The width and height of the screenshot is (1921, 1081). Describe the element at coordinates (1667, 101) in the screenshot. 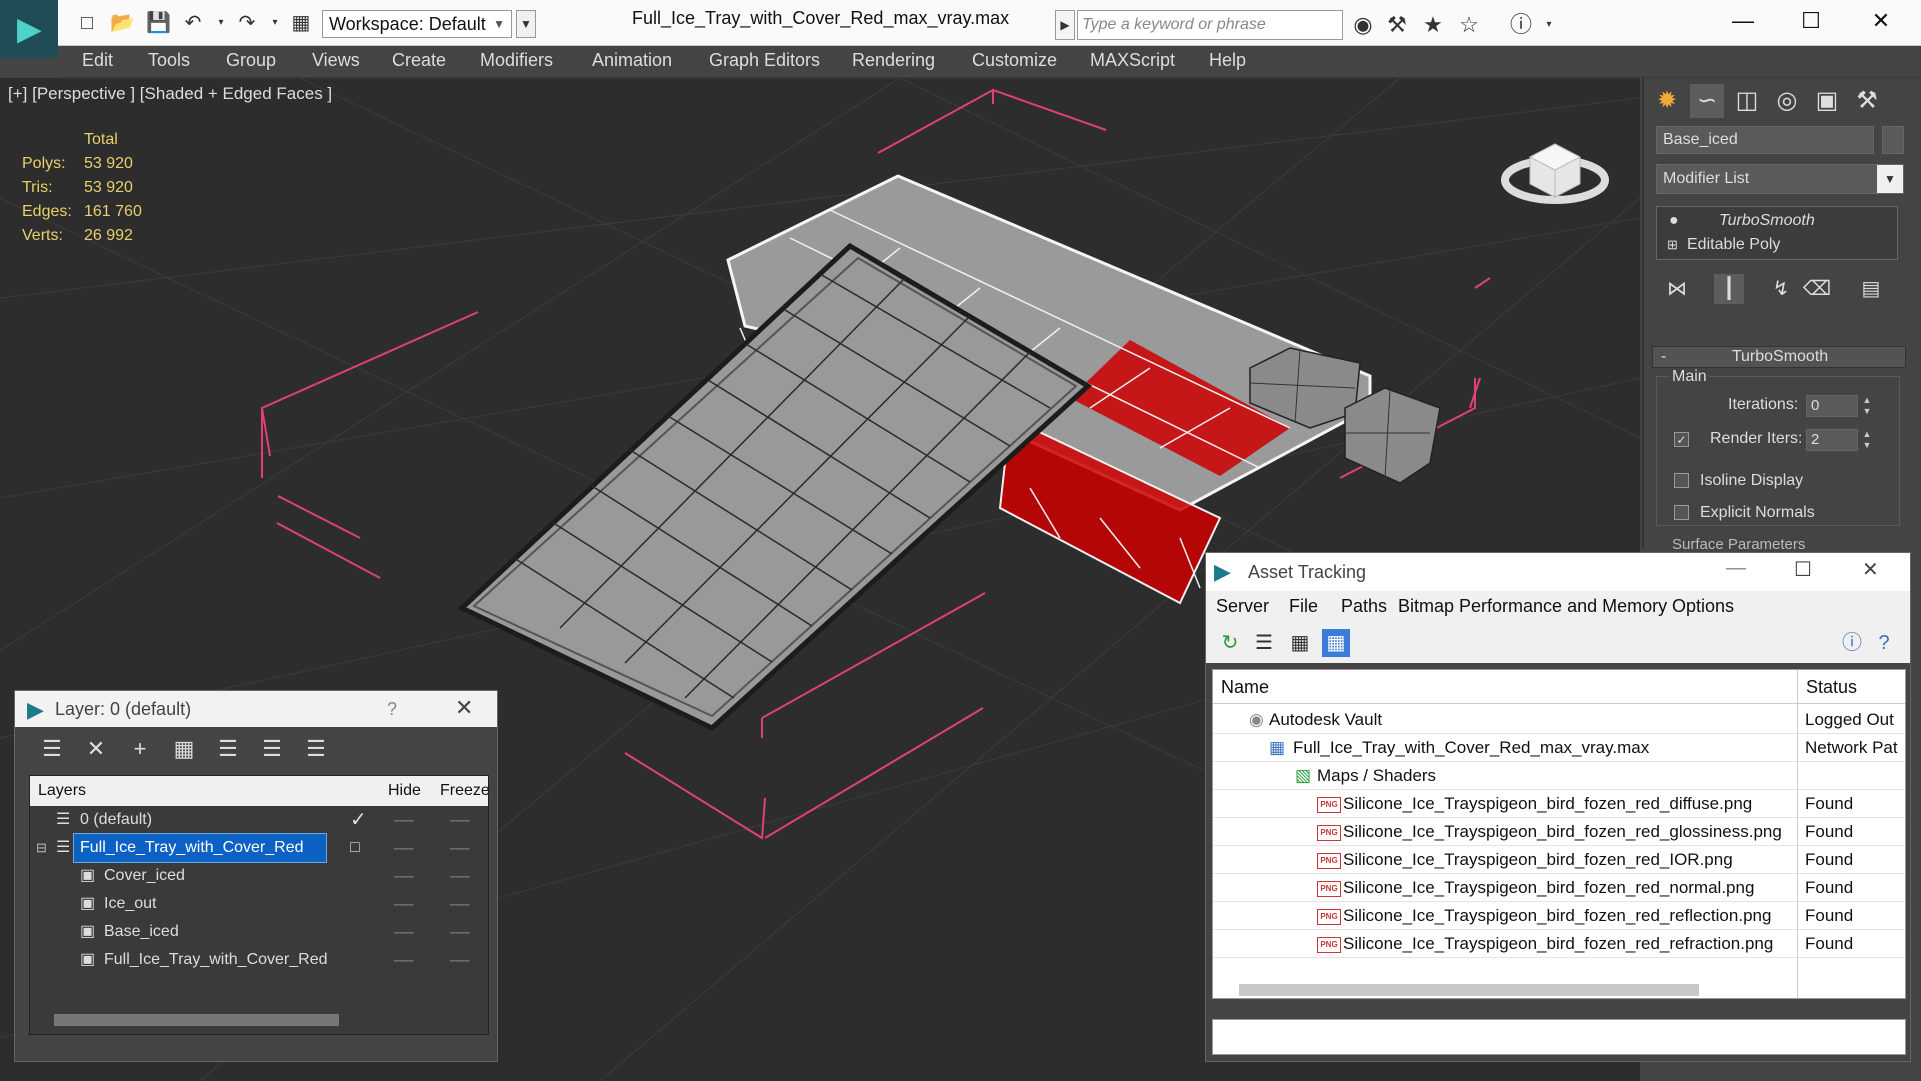

I see `create-tab-icon: ✹` at that location.